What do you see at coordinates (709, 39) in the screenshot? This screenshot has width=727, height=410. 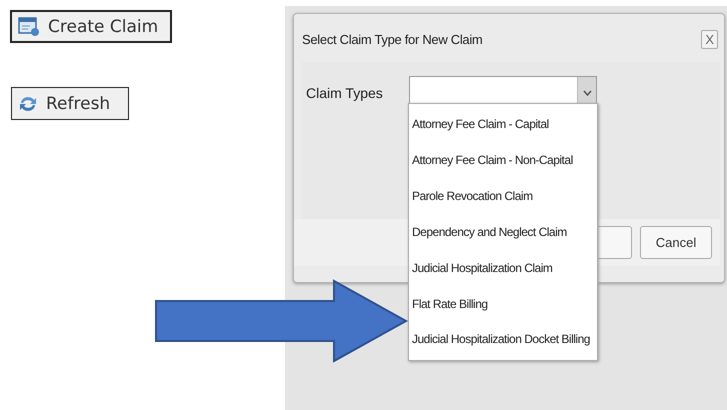 I see `close-button: X` at bounding box center [709, 39].